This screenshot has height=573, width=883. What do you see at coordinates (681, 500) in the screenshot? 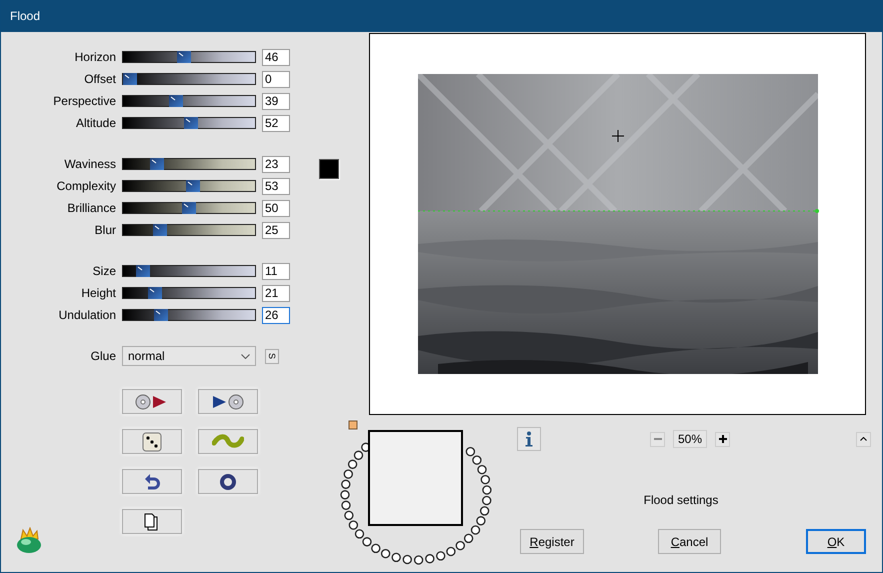
I see `status-text: Flood settings` at bounding box center [681, 500].